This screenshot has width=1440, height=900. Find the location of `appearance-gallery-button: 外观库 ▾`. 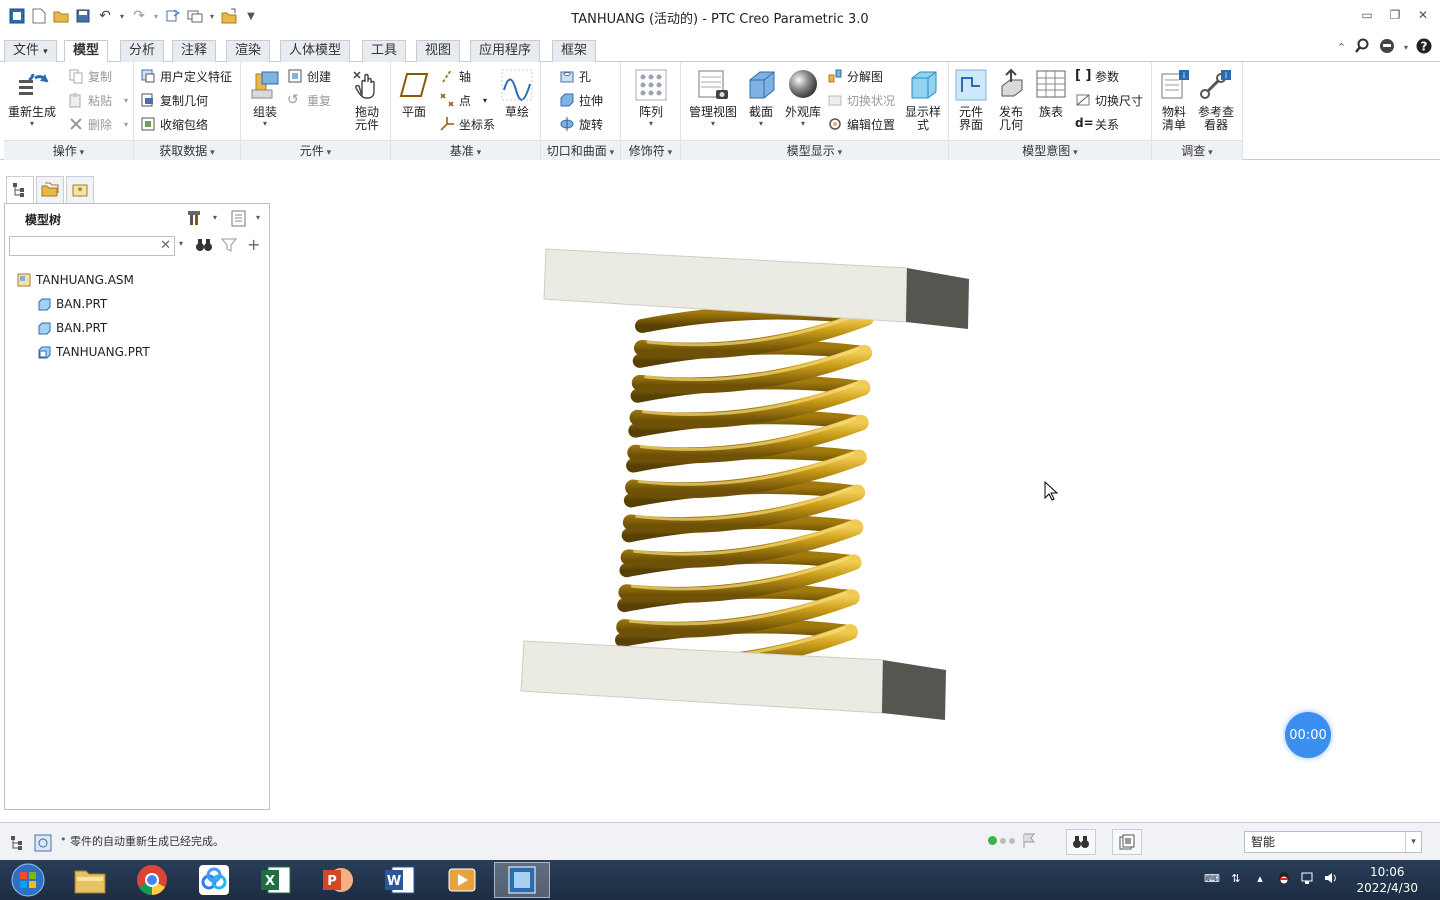

appearance-gallery-button: 外观库 ▾ is located at coordinates (803, 101).